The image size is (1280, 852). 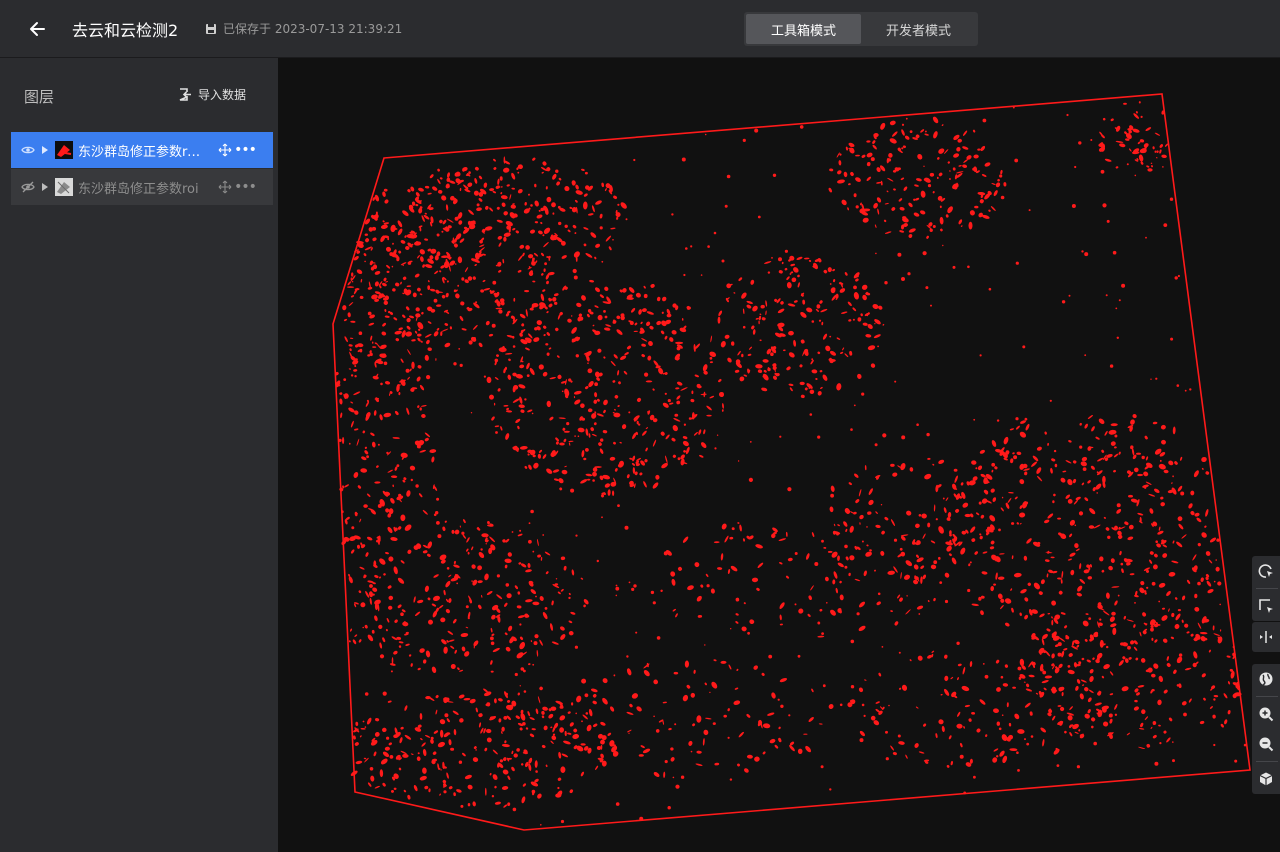 I want to click on globe-tool, so click(x=1266, y=679).